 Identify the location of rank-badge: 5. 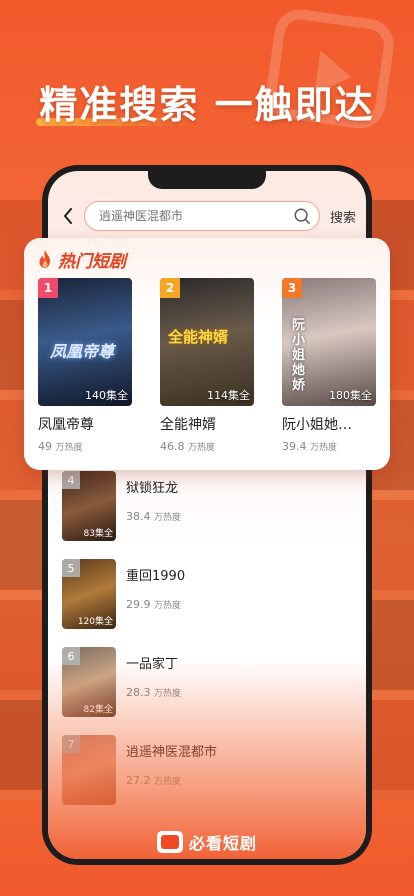
(71, 568).